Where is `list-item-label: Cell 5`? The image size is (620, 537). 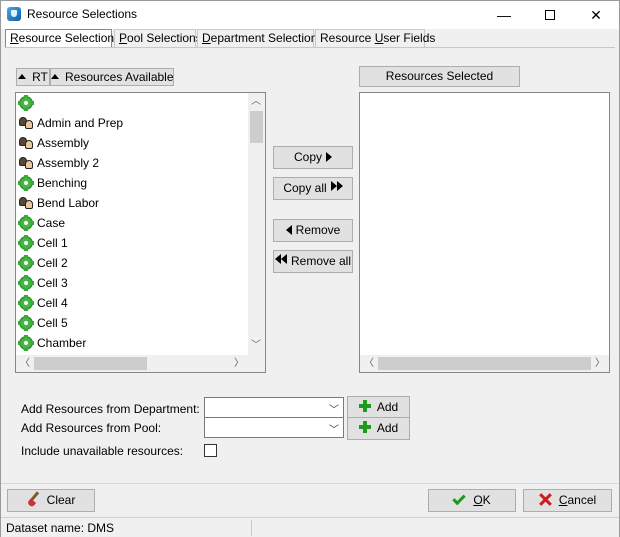 list-item-label: Cell 5 is located at coordinates (52, 323).